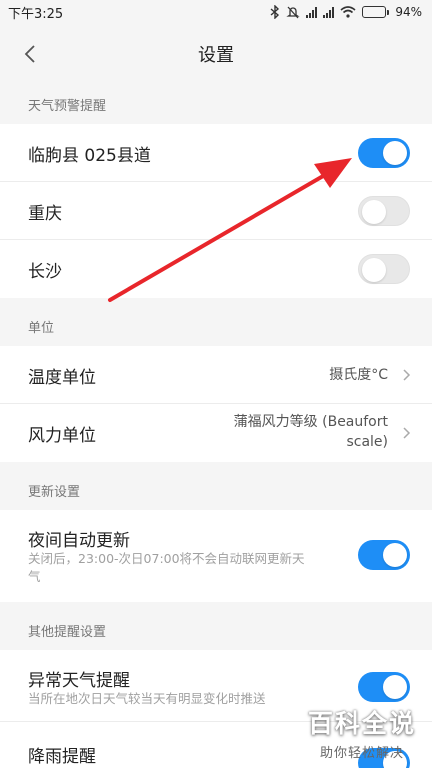 Image resolution: width=432 pixels, height=768 pixels. Describe the element at coordinates (193, 568) in the screenshot. I see `item-description: 关闭后，23:00-次日07:00将不会自动联网更新天 气` at that location.